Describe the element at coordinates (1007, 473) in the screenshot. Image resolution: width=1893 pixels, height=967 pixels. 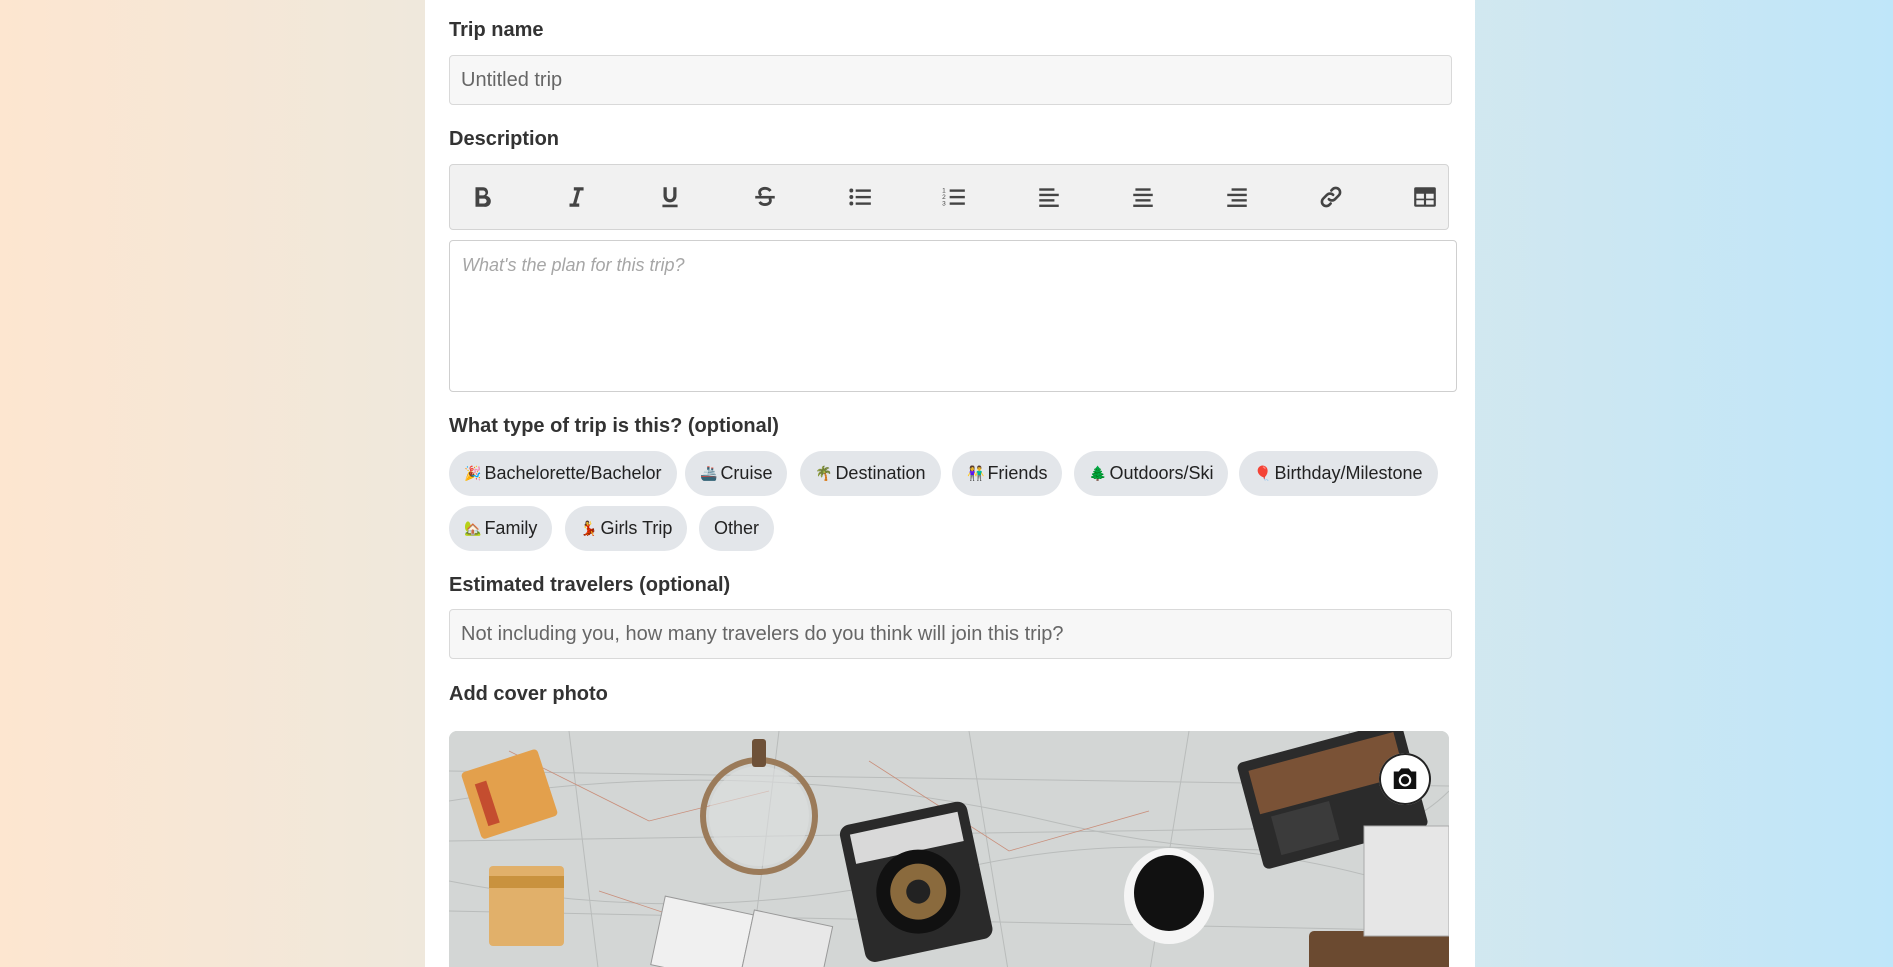
I see `chip-friends: 👫 Friends` at that location.